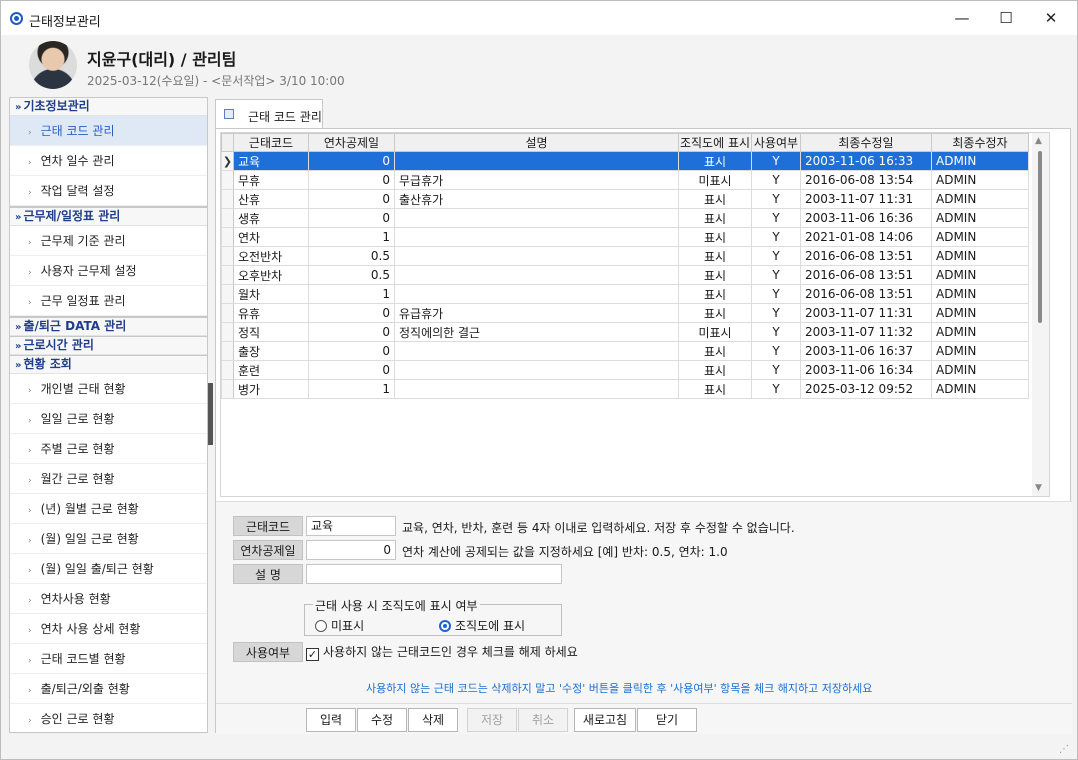  I want to click on sidebar-item-daily-status: › 일일 근로 현황, so click(108, 419).